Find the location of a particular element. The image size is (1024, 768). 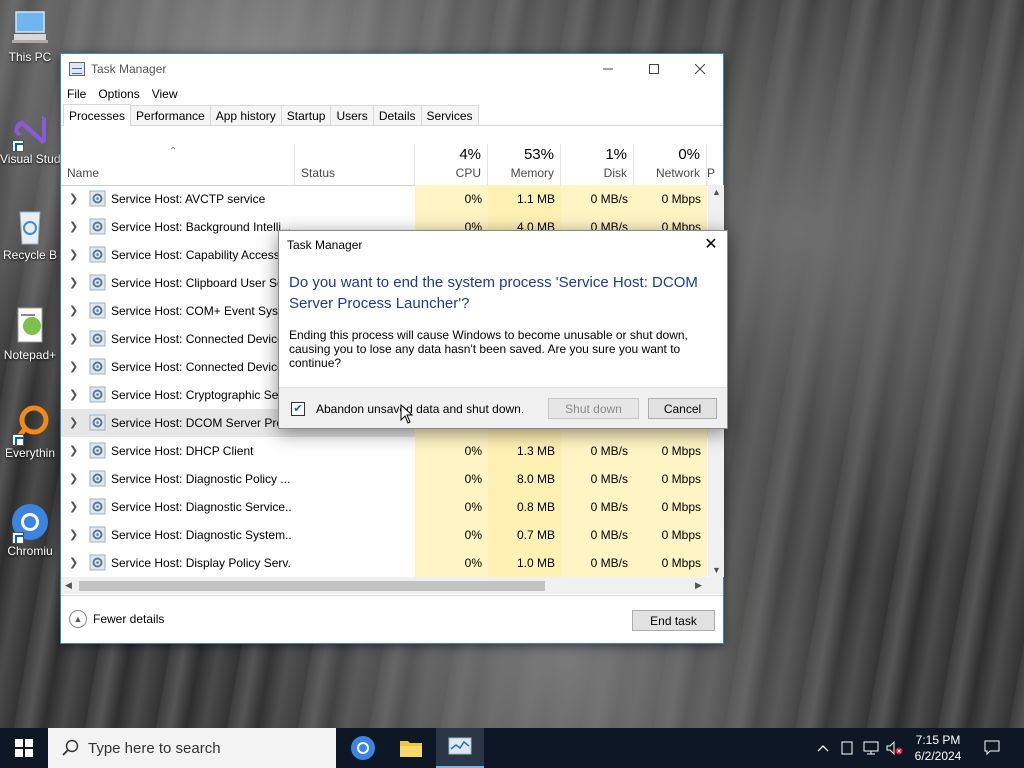

scroll-up-icon: ▲ is located at coordinates (716, 192).